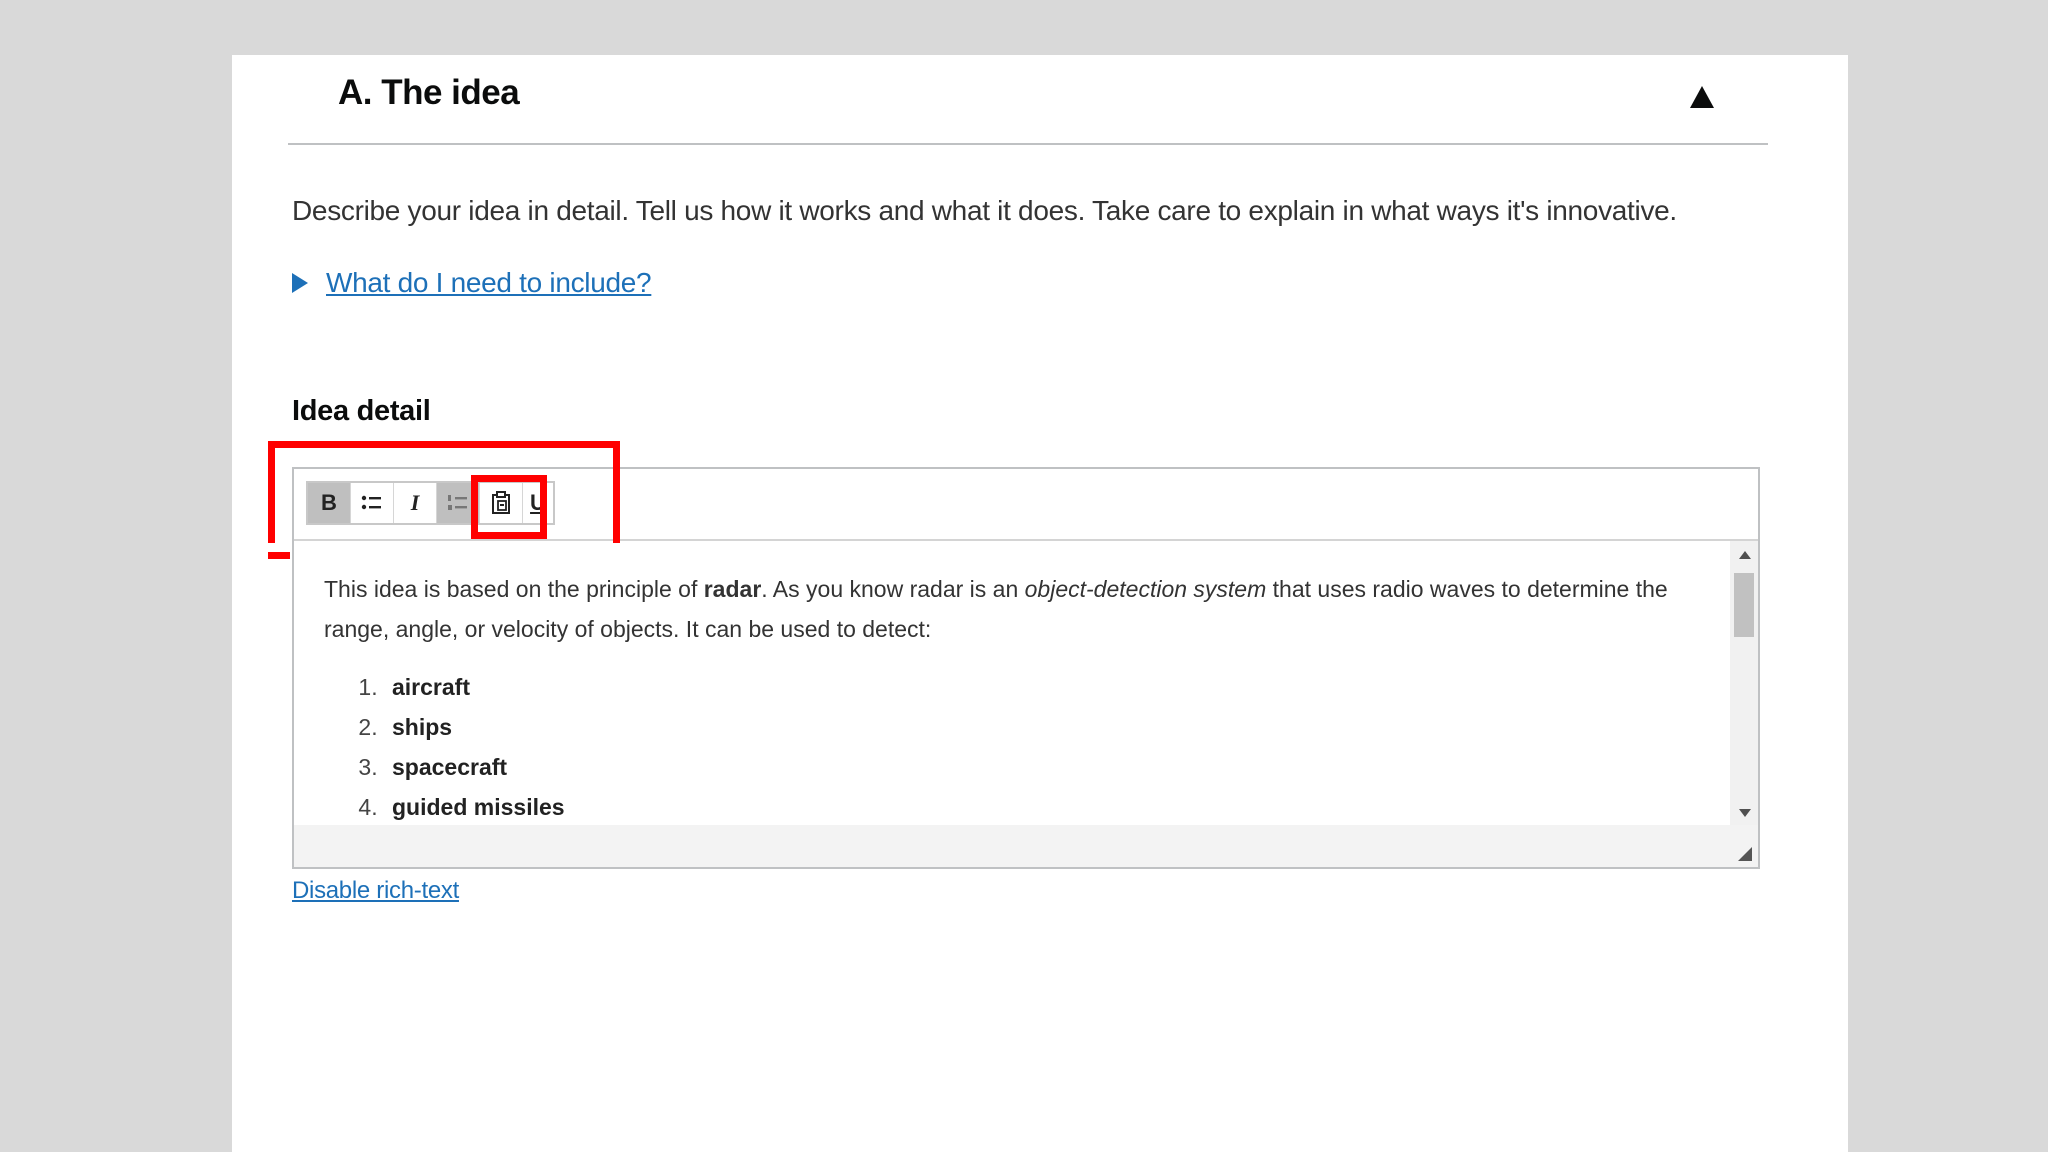 The height and width of the screenshot is (1152, 2048). What do you see at coordinates (1057, 727) in the screenshot?
I see `list-item: ships` at bounding box center [1057, 727].